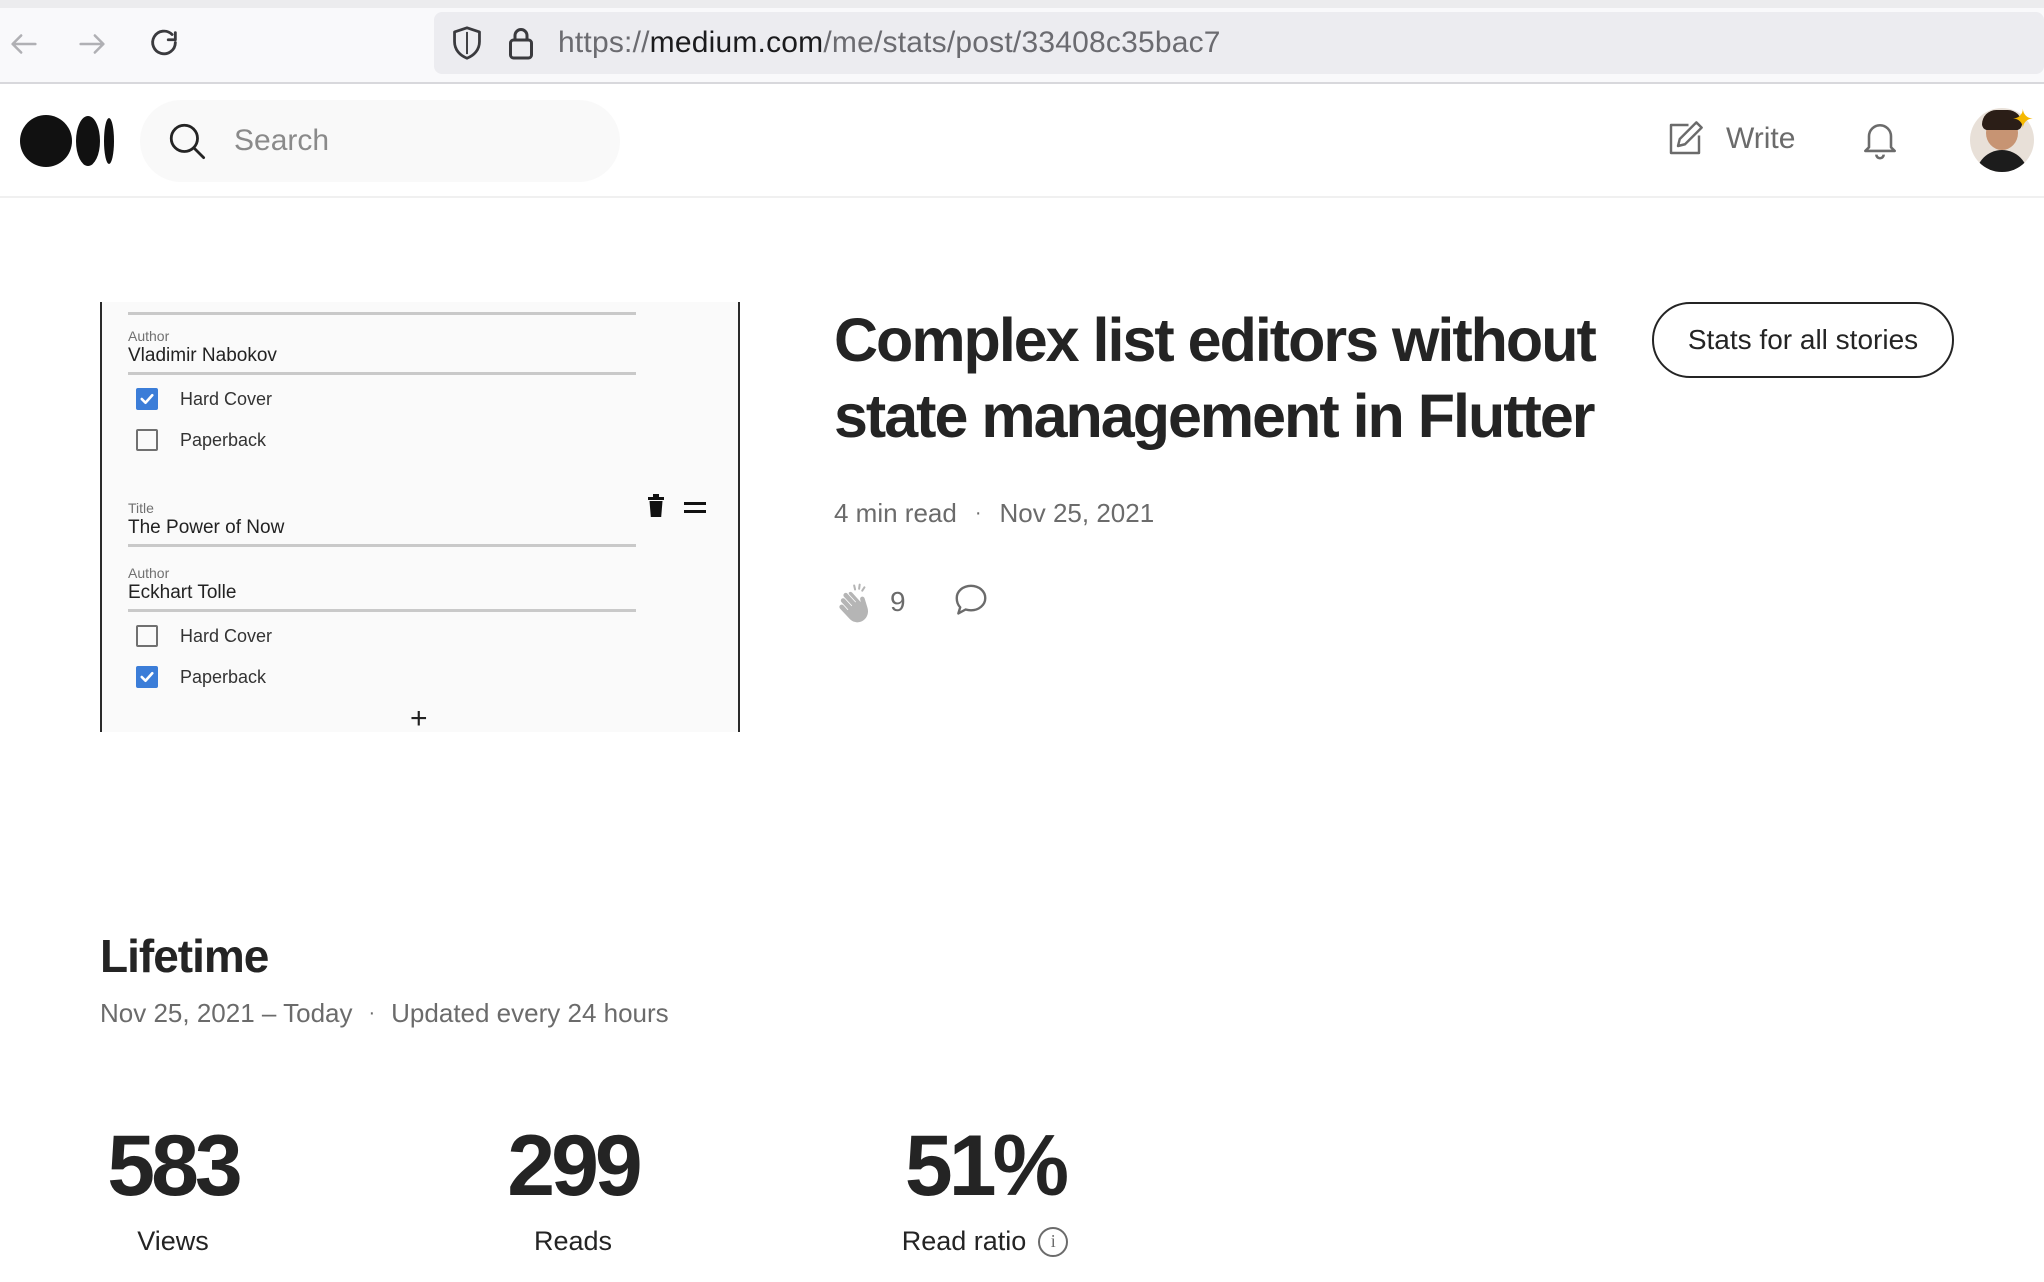  I want to click on read-ratio-label-text: Read ratio, so click(964, 1241).